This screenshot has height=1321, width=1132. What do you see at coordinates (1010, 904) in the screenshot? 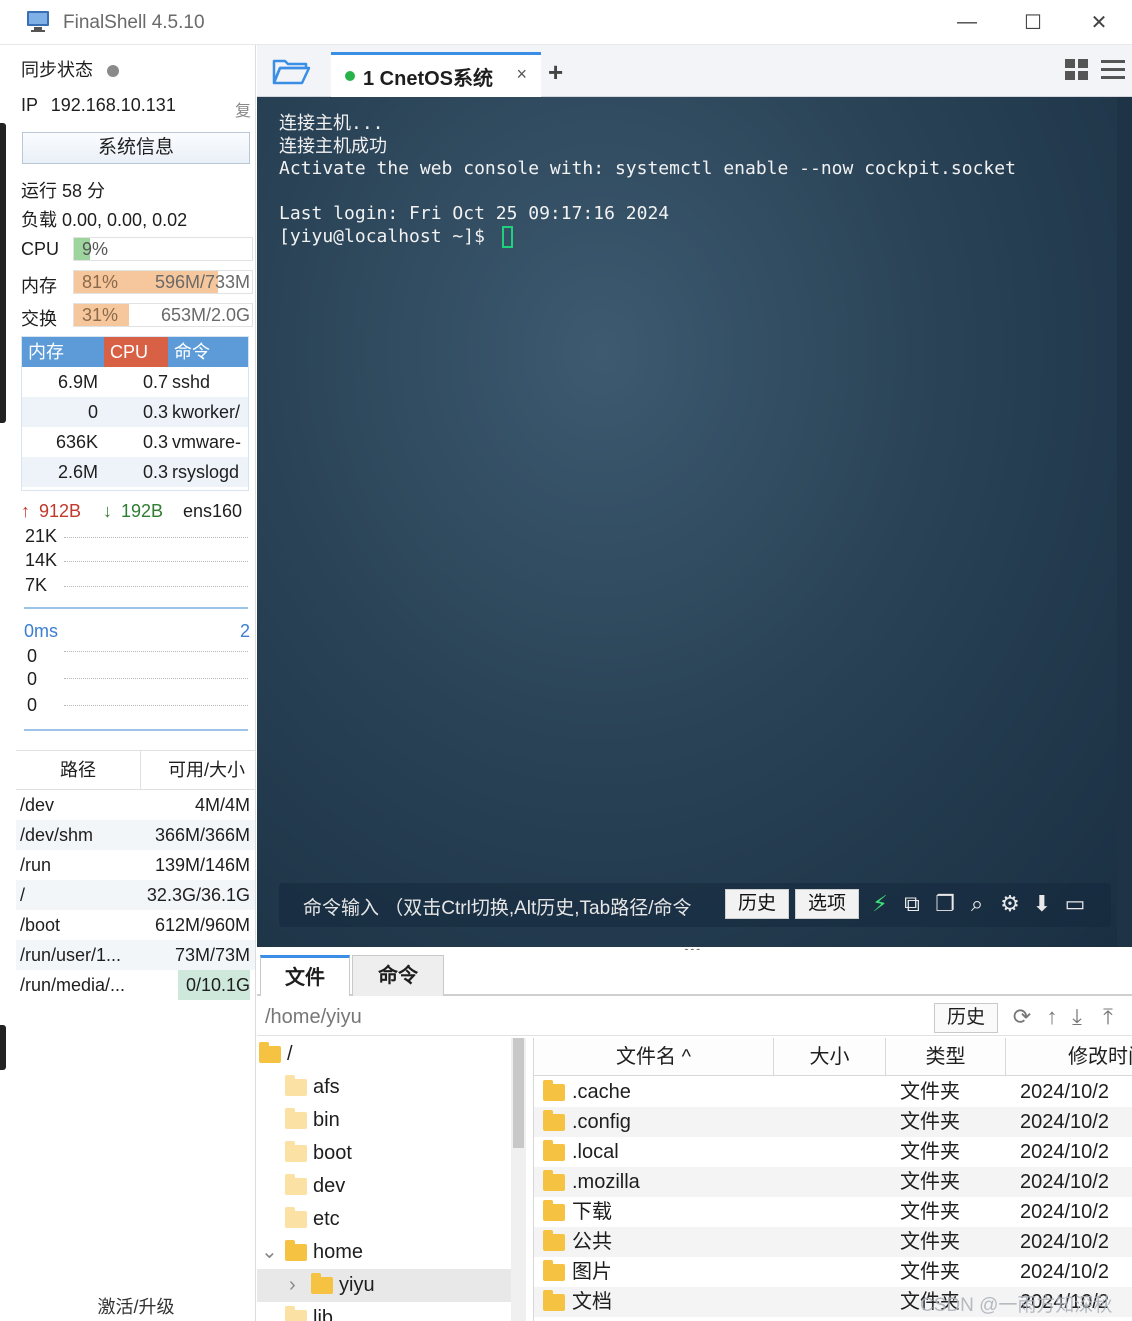
I see `gear-icon: ⚙` at bounding box center [1010, 904].